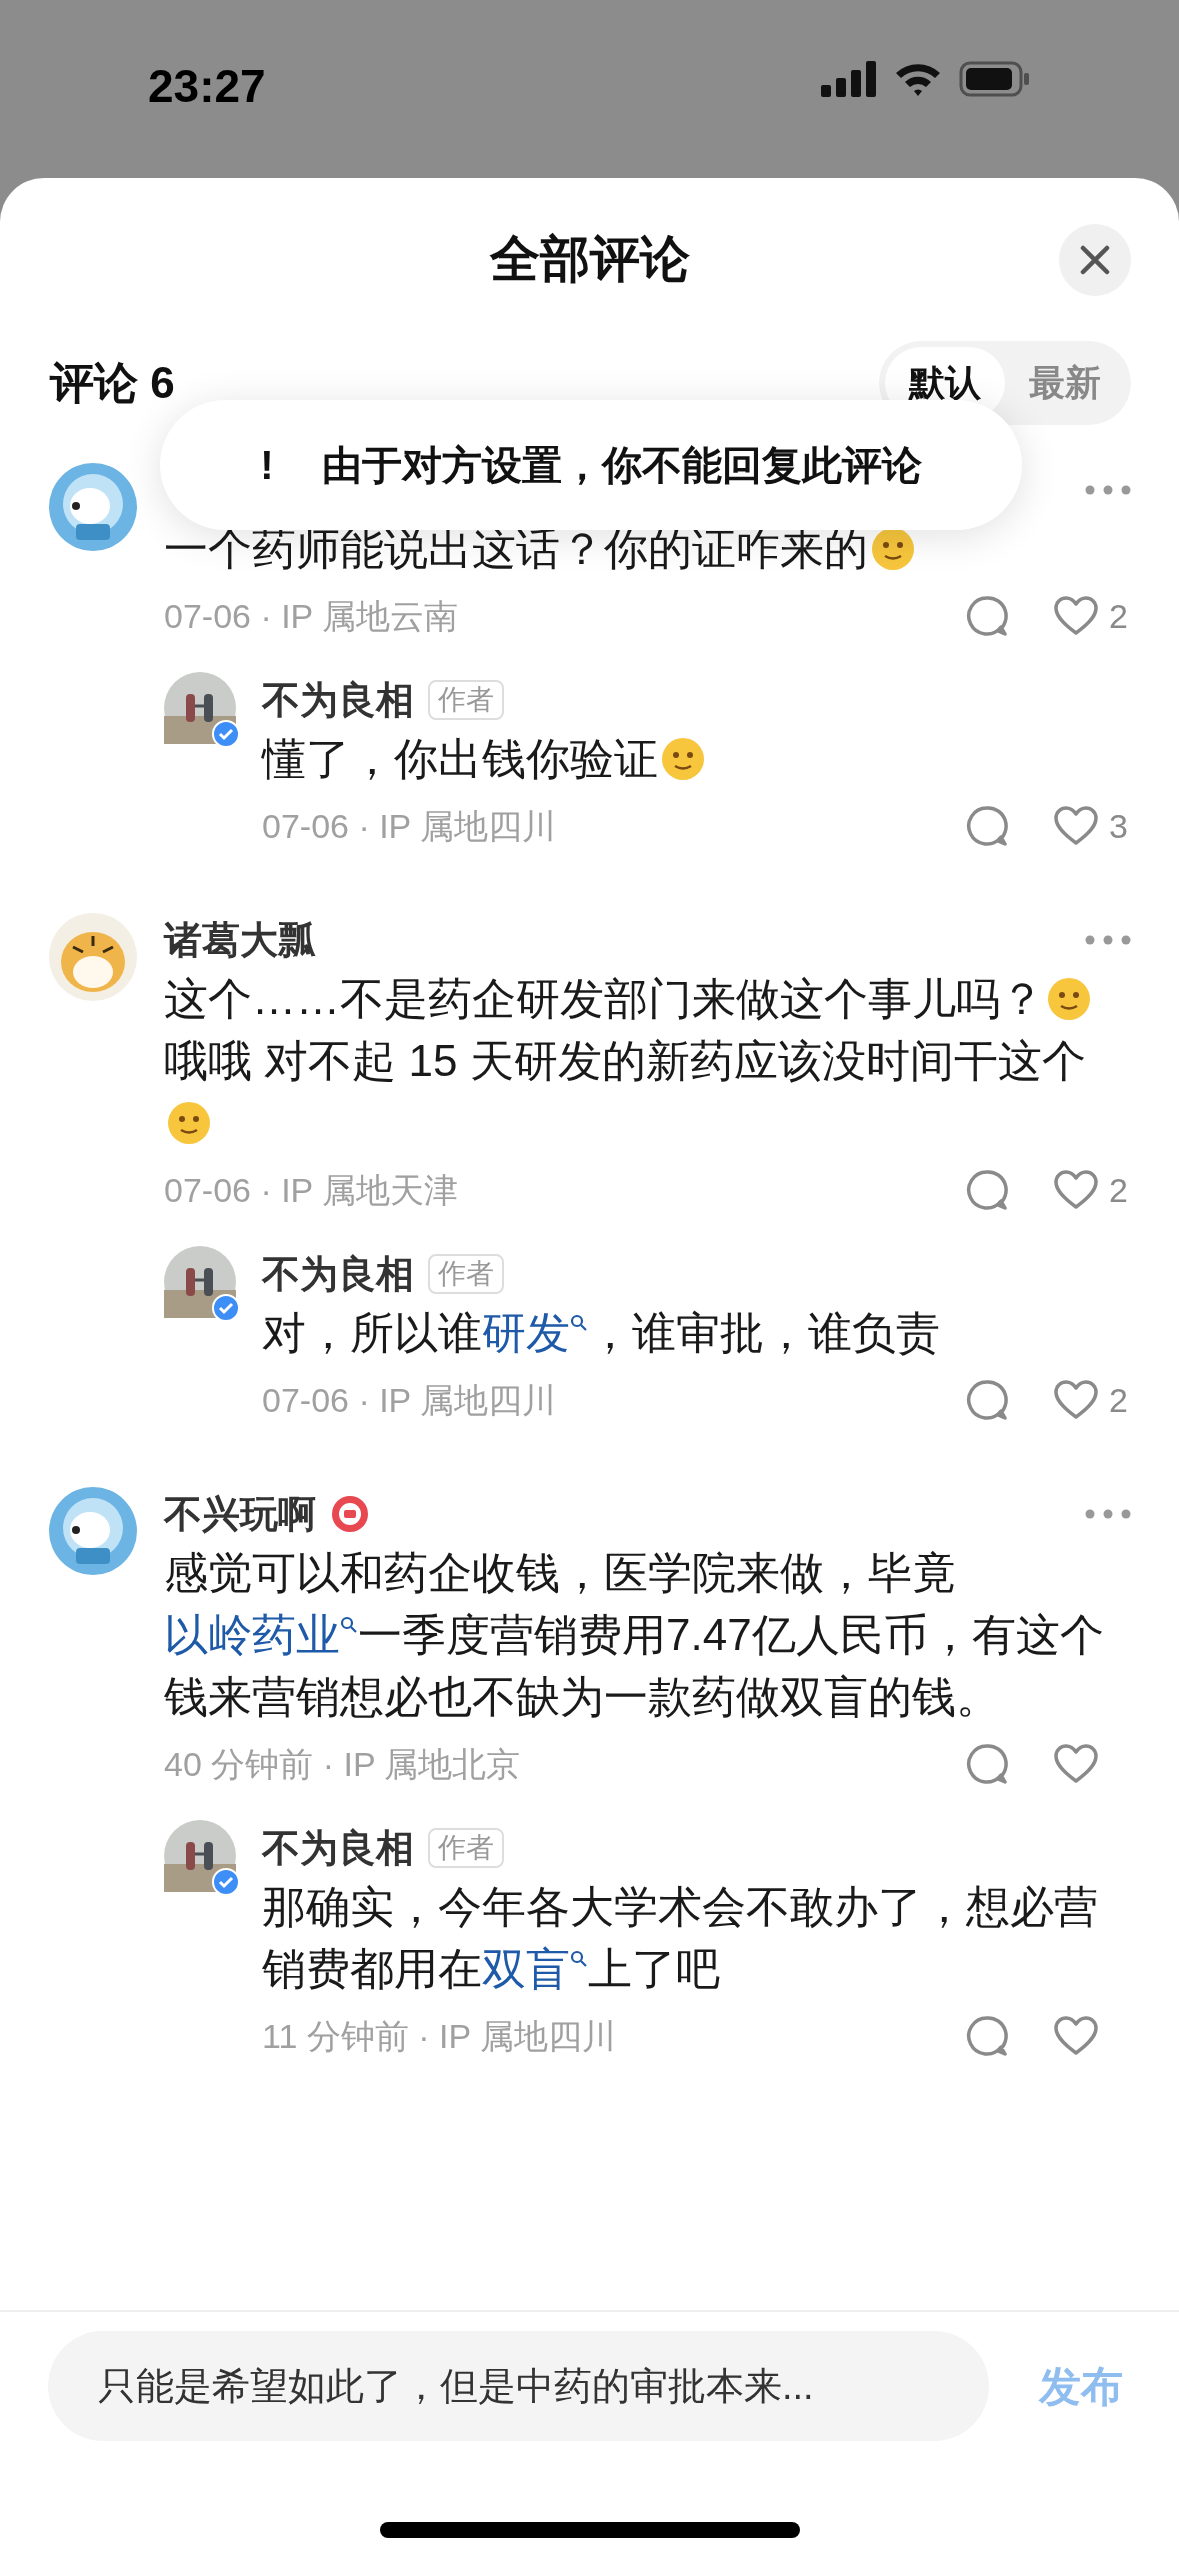  What do you see at coordinates (680, 1938) in the screenshot?
I see `comment-text: 那确实，今年各大学术会不敢办了，想必营销费都用在双盲 上了吧` at bounding box center [680, 1938].